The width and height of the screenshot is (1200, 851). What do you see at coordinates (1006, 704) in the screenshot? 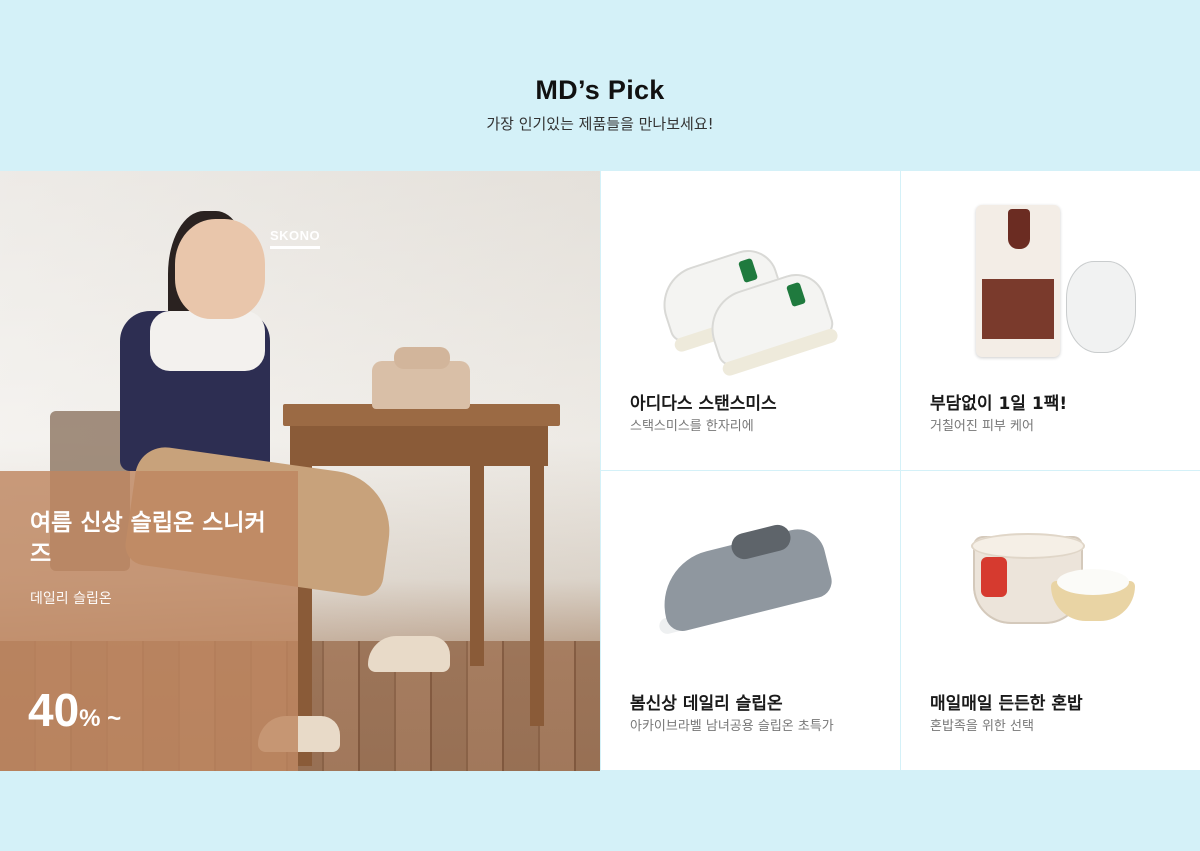
I see `product-name: 매일매일 든든한 혼밥` at bounding box center [1006, 704].